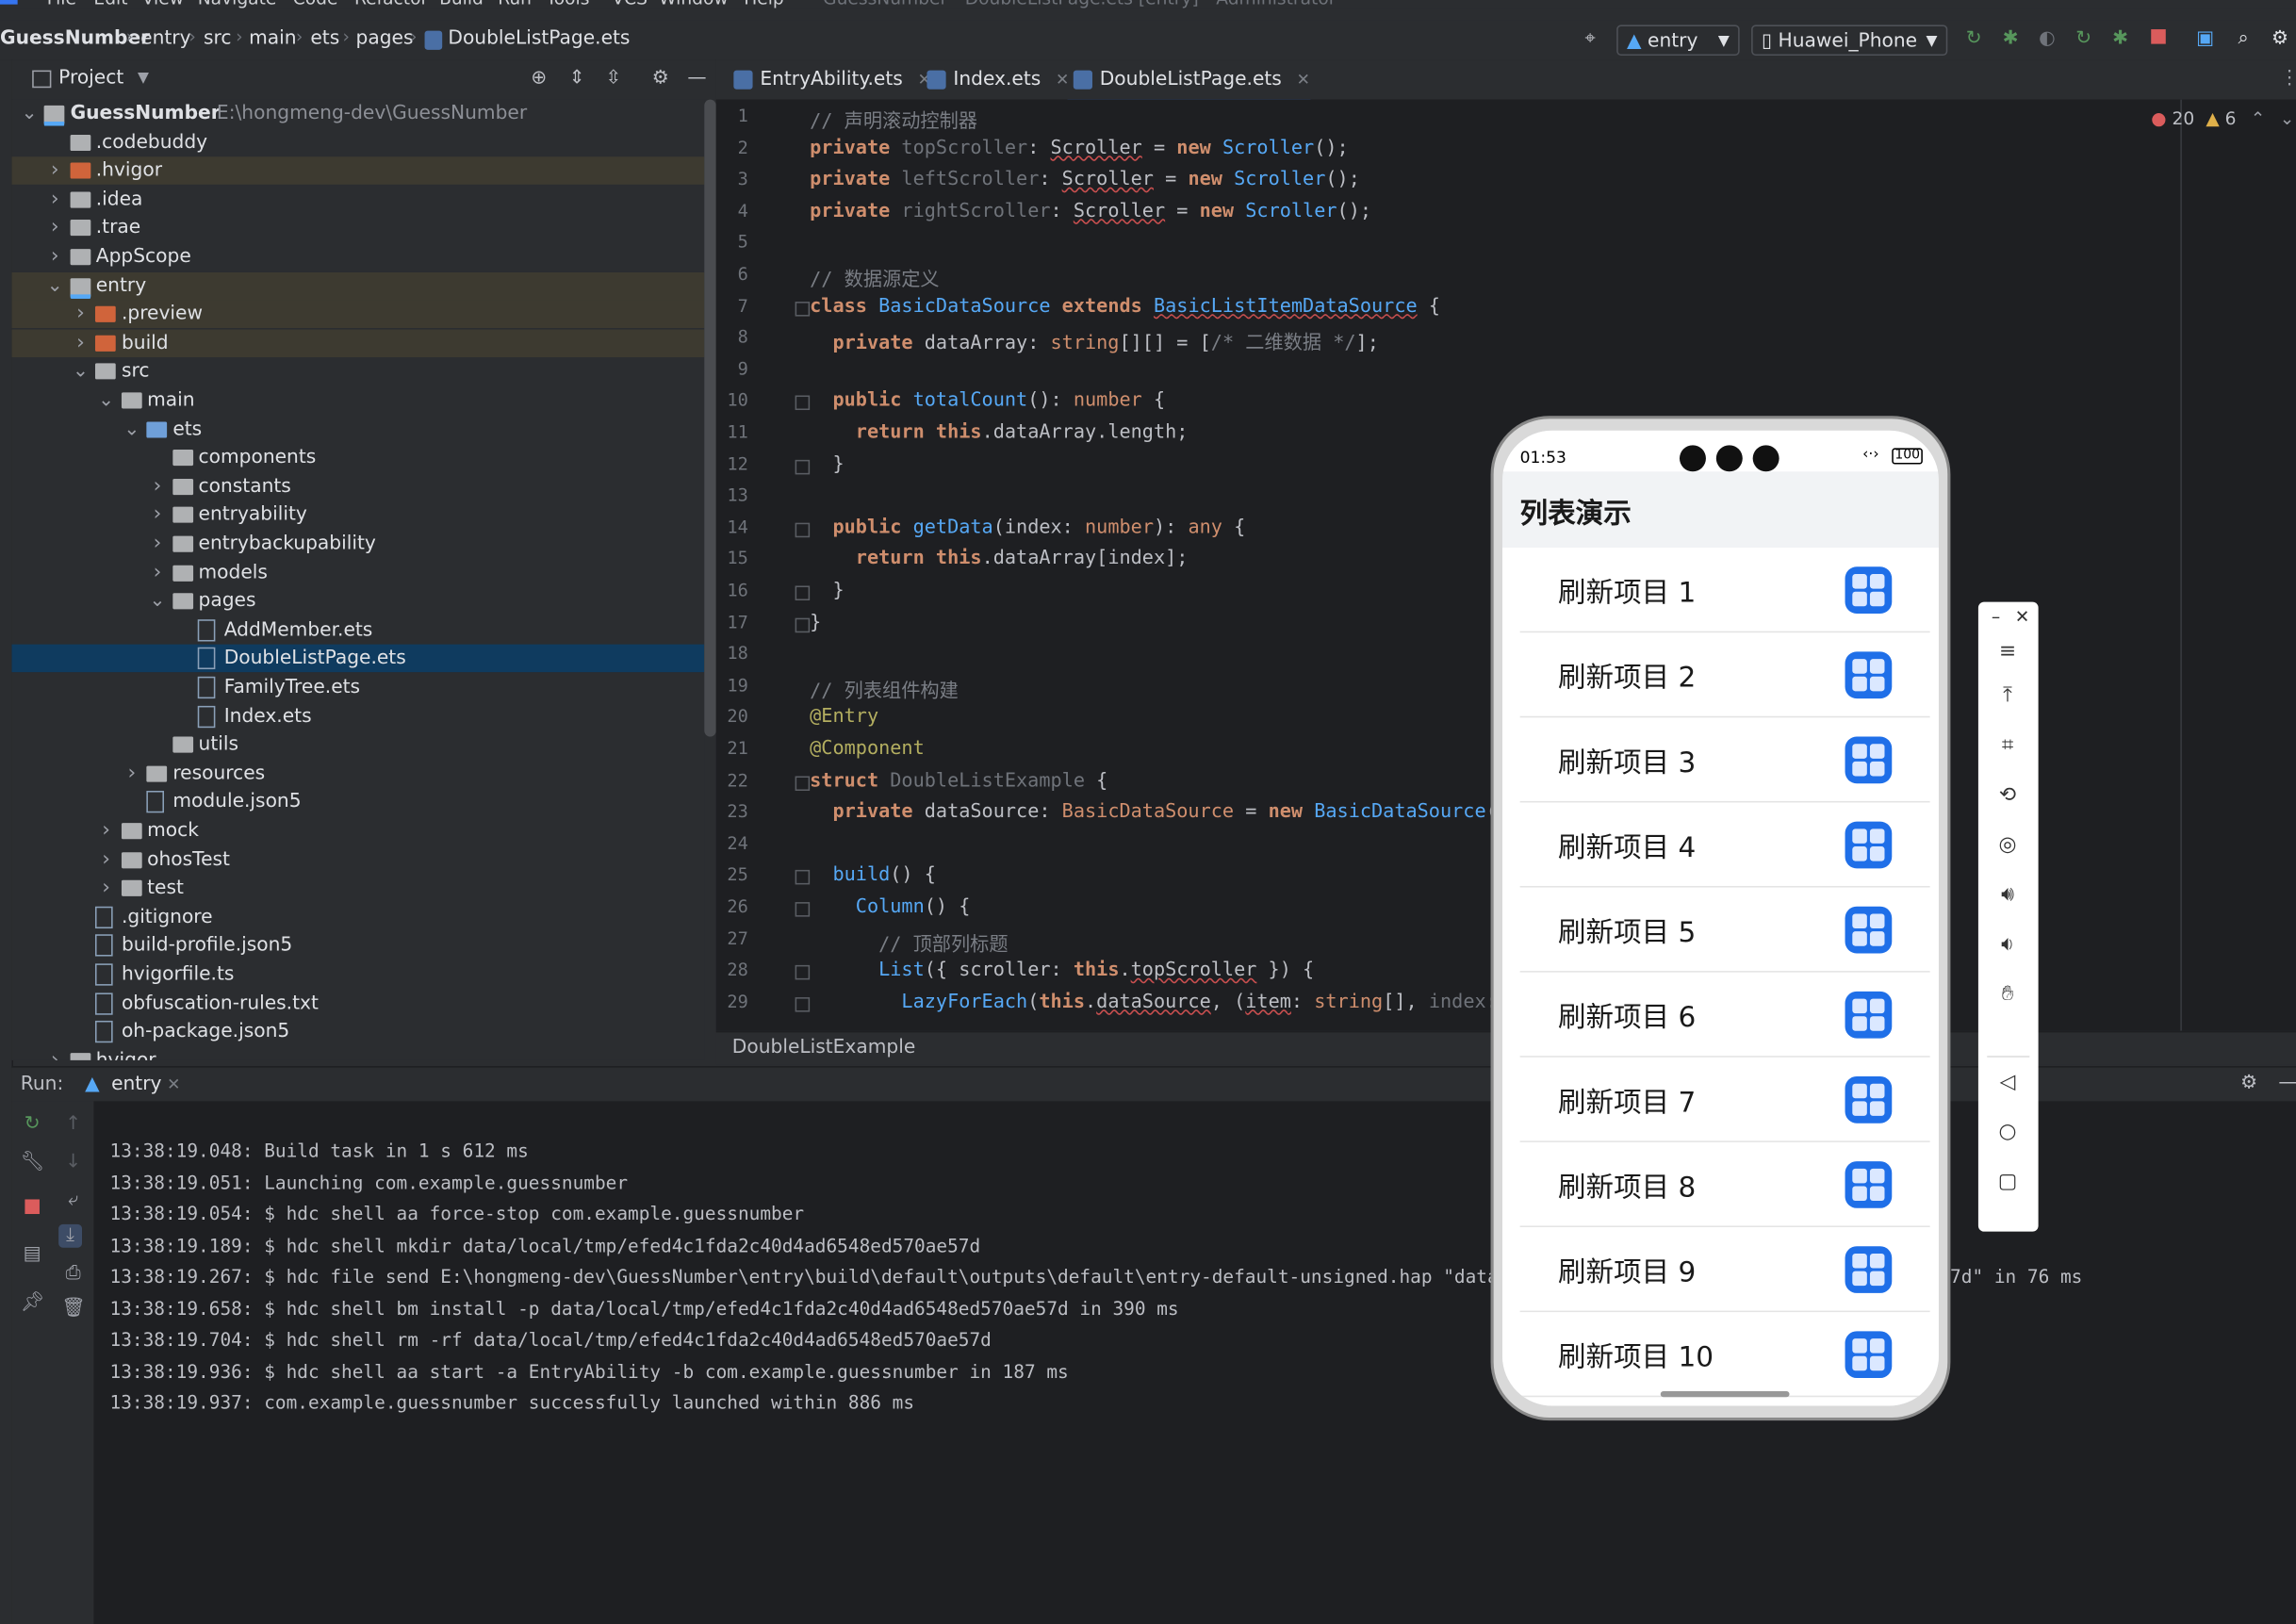 This screenshot has height=1624, width=2296. What do you see at coordinates (357, 200) in the screenshot?
I see `tree-item: › .idea` at bounding box center [357, 200].